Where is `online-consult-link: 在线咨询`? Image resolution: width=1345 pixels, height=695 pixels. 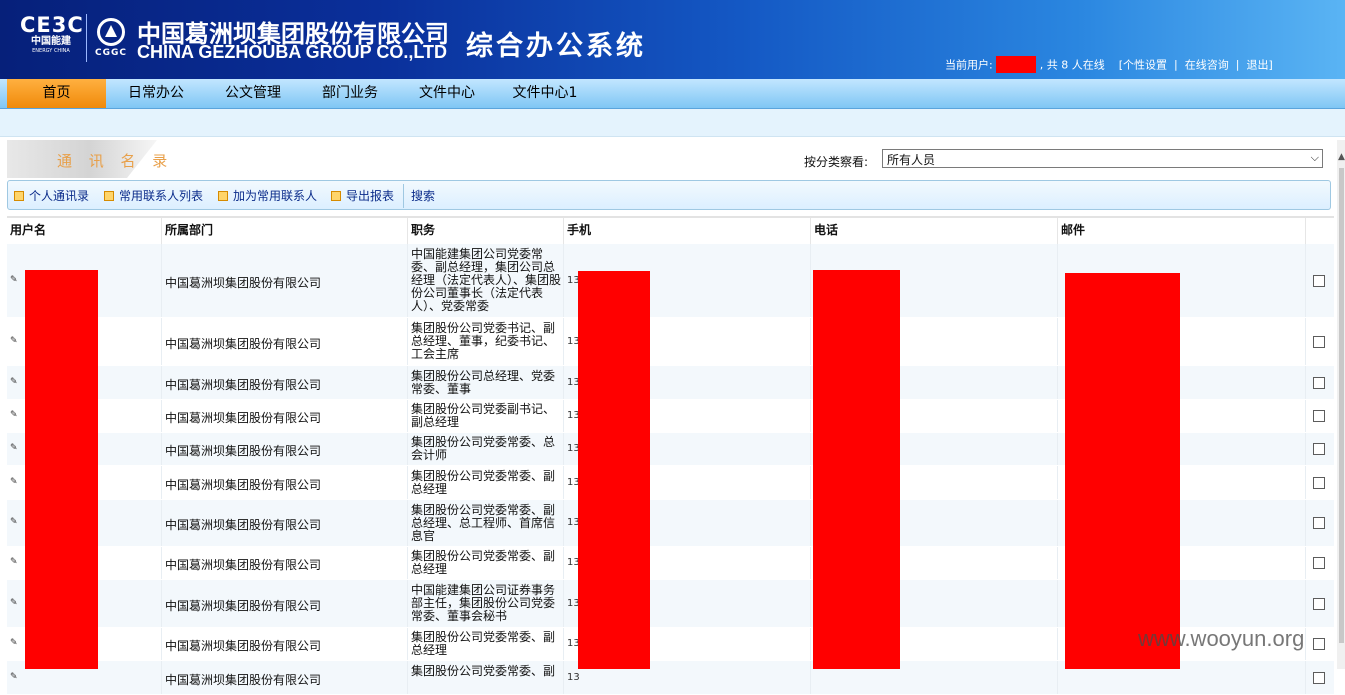 online-consult-link: 在线咨询 is located at coordinates (1207, 65).